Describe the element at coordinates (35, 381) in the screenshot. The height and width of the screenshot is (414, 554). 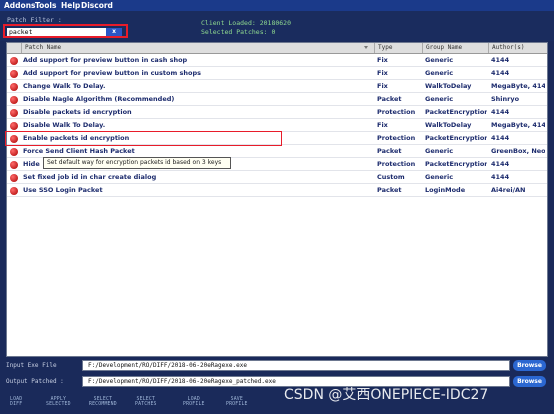
I see `output-patched-label: Output Patched :` at that location.